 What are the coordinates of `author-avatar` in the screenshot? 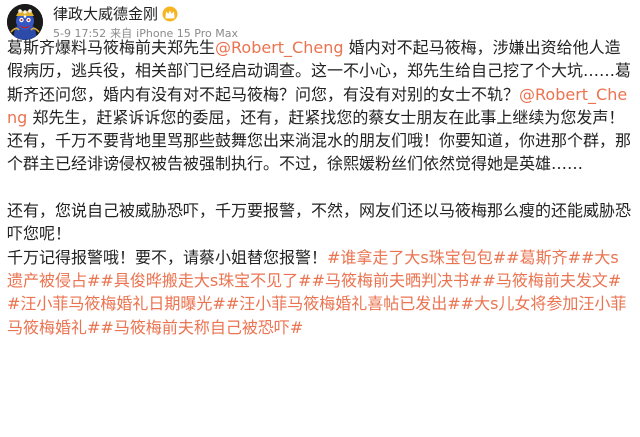 It's located at (25, 22).